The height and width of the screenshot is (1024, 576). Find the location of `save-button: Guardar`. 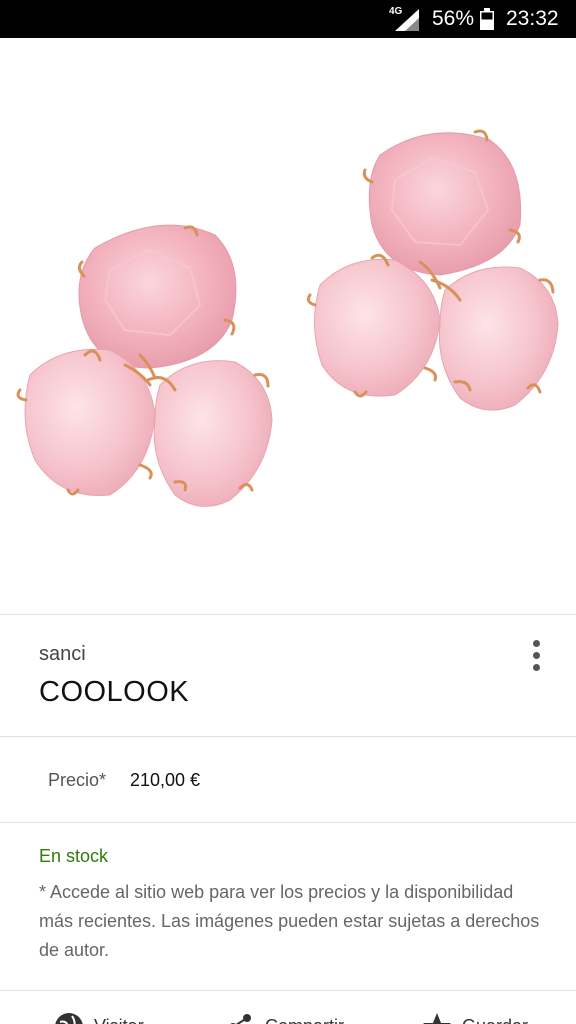

save-button: Guardar is located at coordinates (475, 1018).